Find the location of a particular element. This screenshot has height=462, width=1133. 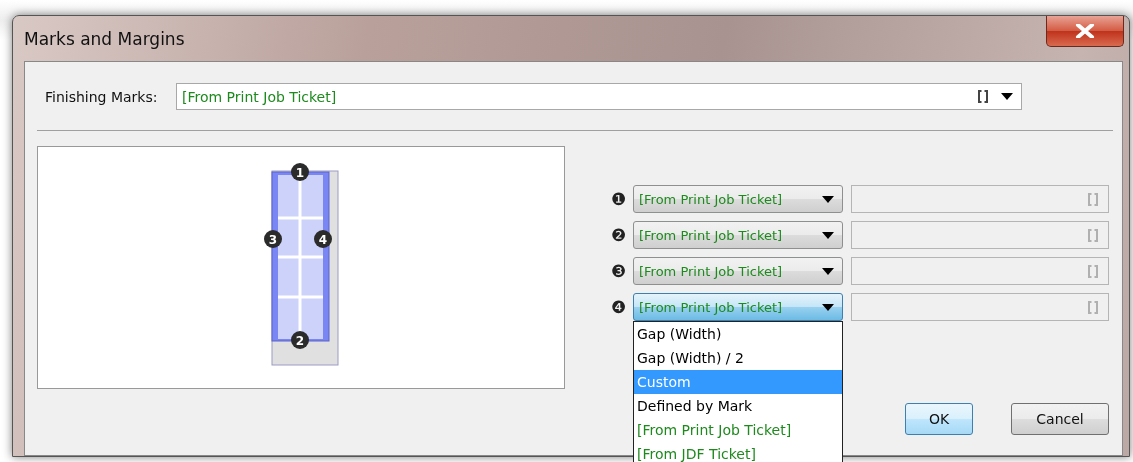

number-label: 1 is located at coordinates (300, 172).